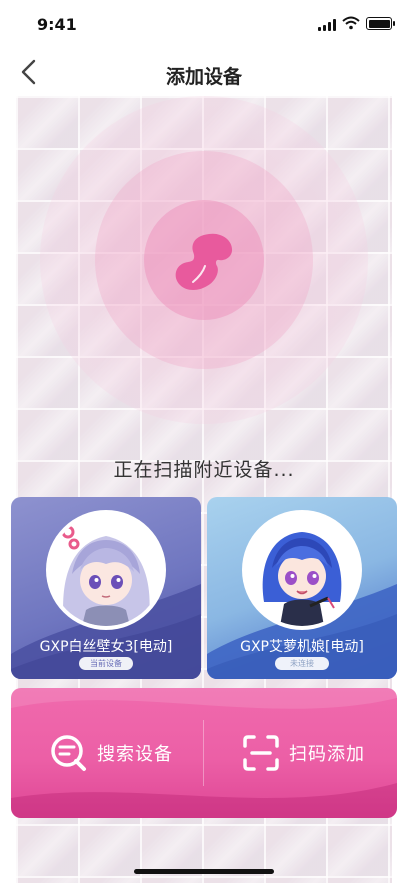  Describe the element at coordinates (328, 25) in the screenshot. I see `signal-icon` at that location.